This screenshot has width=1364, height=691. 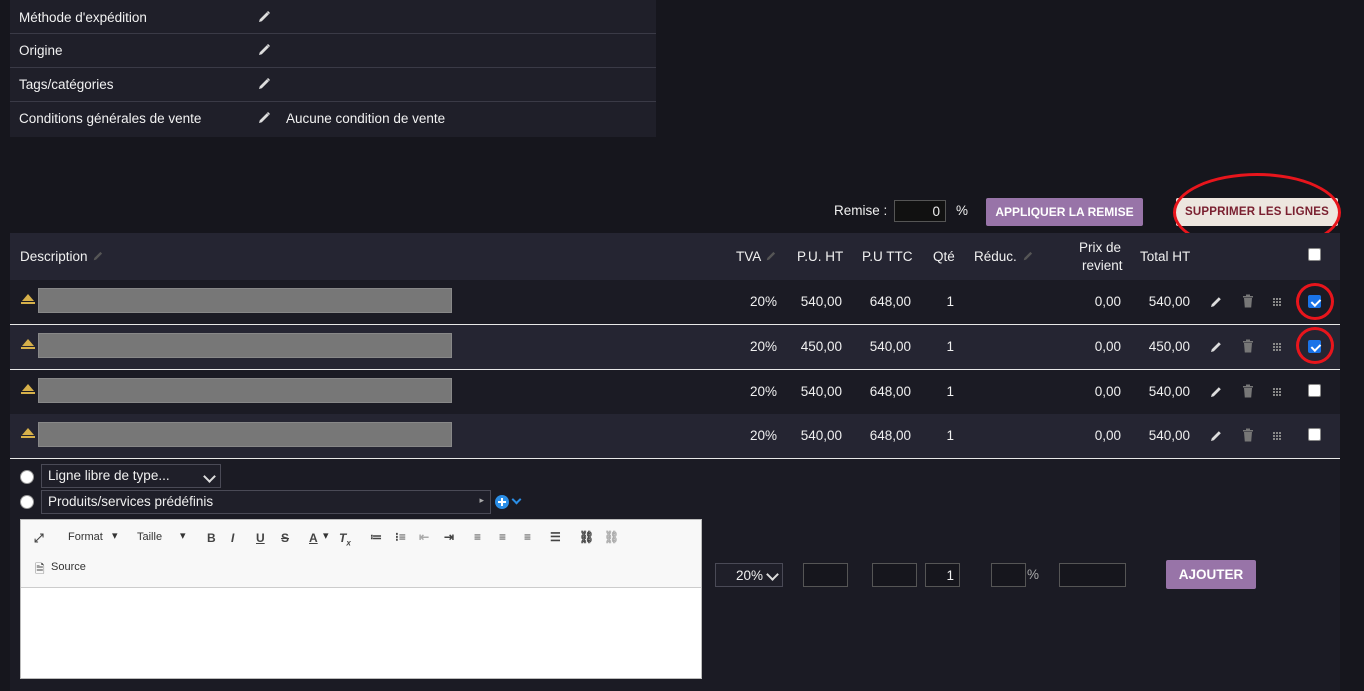 I want to click on unit-price-ht-input, so click(x=825, y=575).